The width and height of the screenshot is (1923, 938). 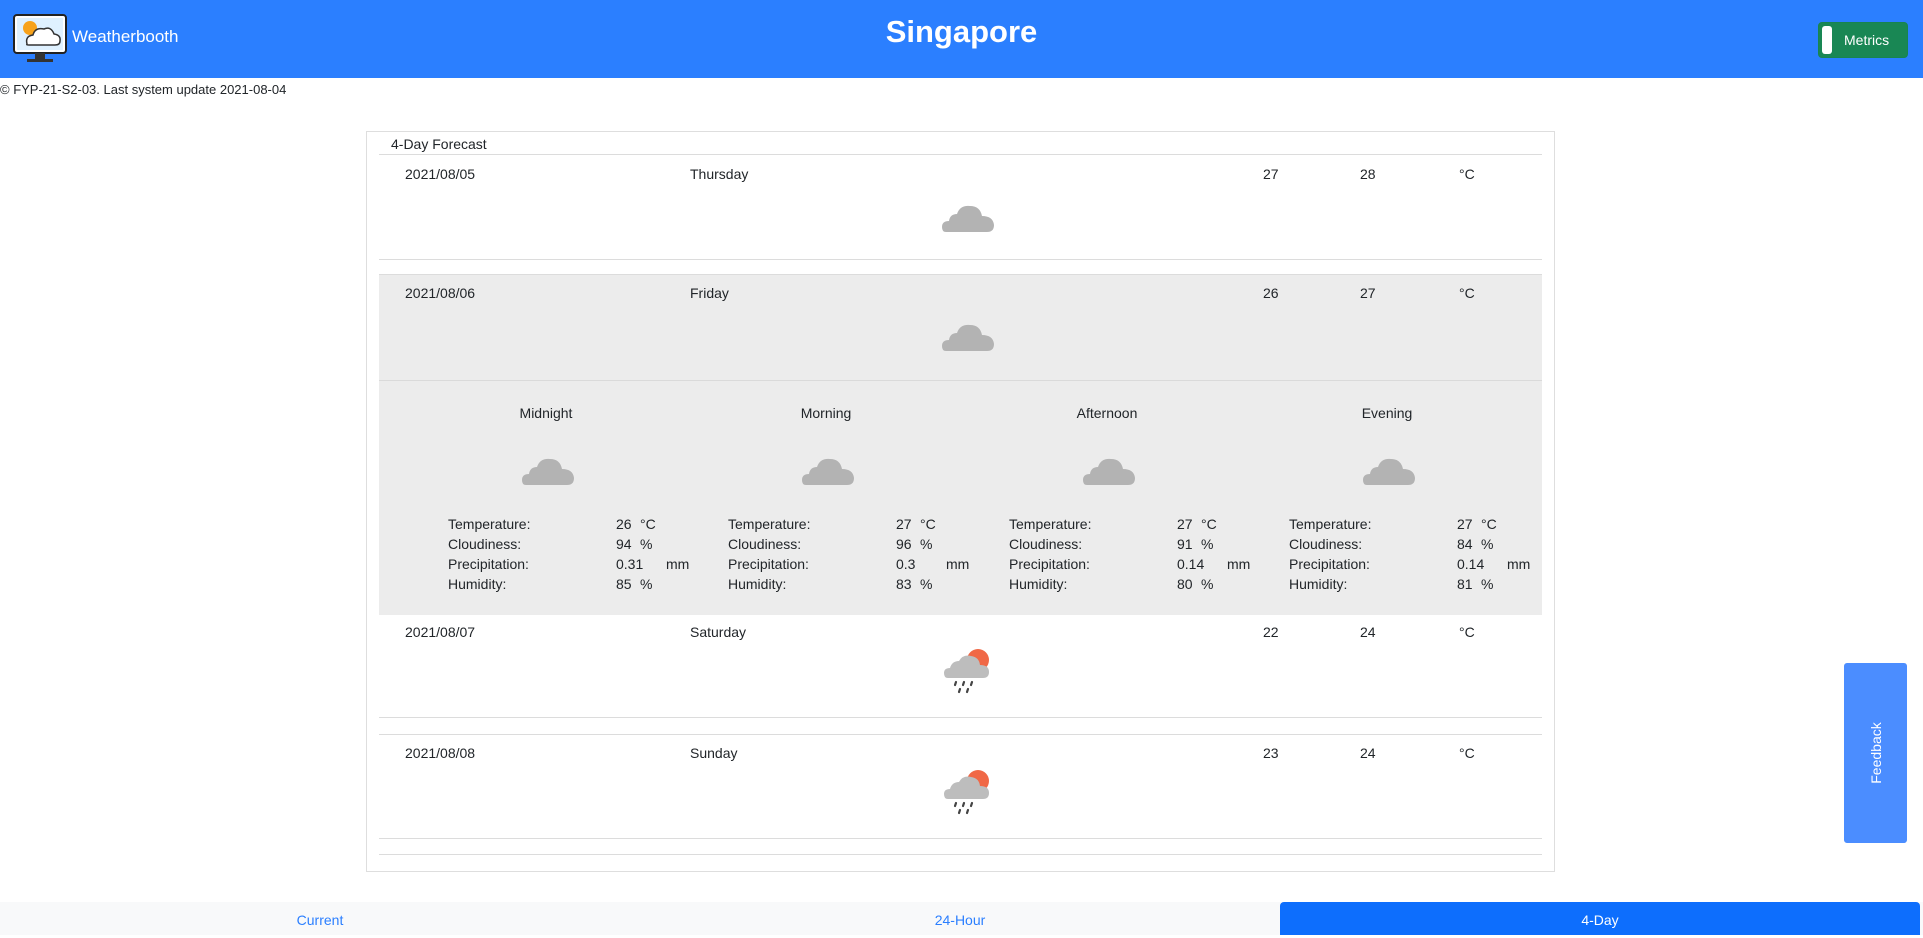 What do you see at coordinates (440, 632) in the screenshot?
I see `day-date: 2021/08/07` at bounding box center [440, 632].